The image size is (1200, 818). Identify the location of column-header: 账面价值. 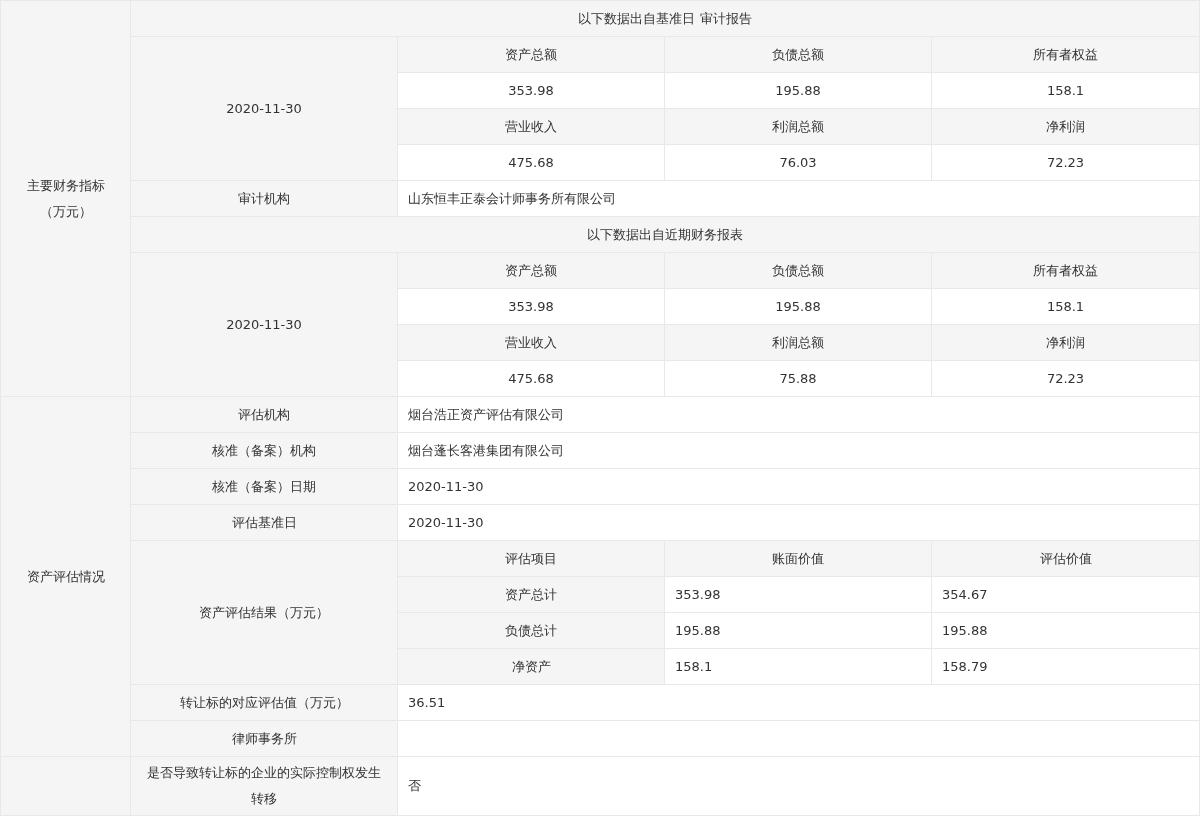
(798, 558).